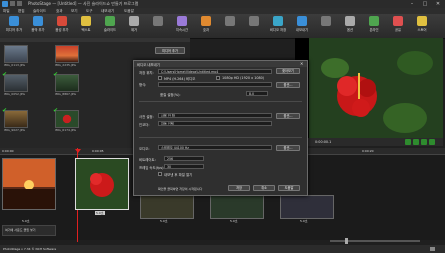 Image resolution: width=445 pixels, height=253 pixels. I want to click on menu-file: 파일, so click(6, 11).